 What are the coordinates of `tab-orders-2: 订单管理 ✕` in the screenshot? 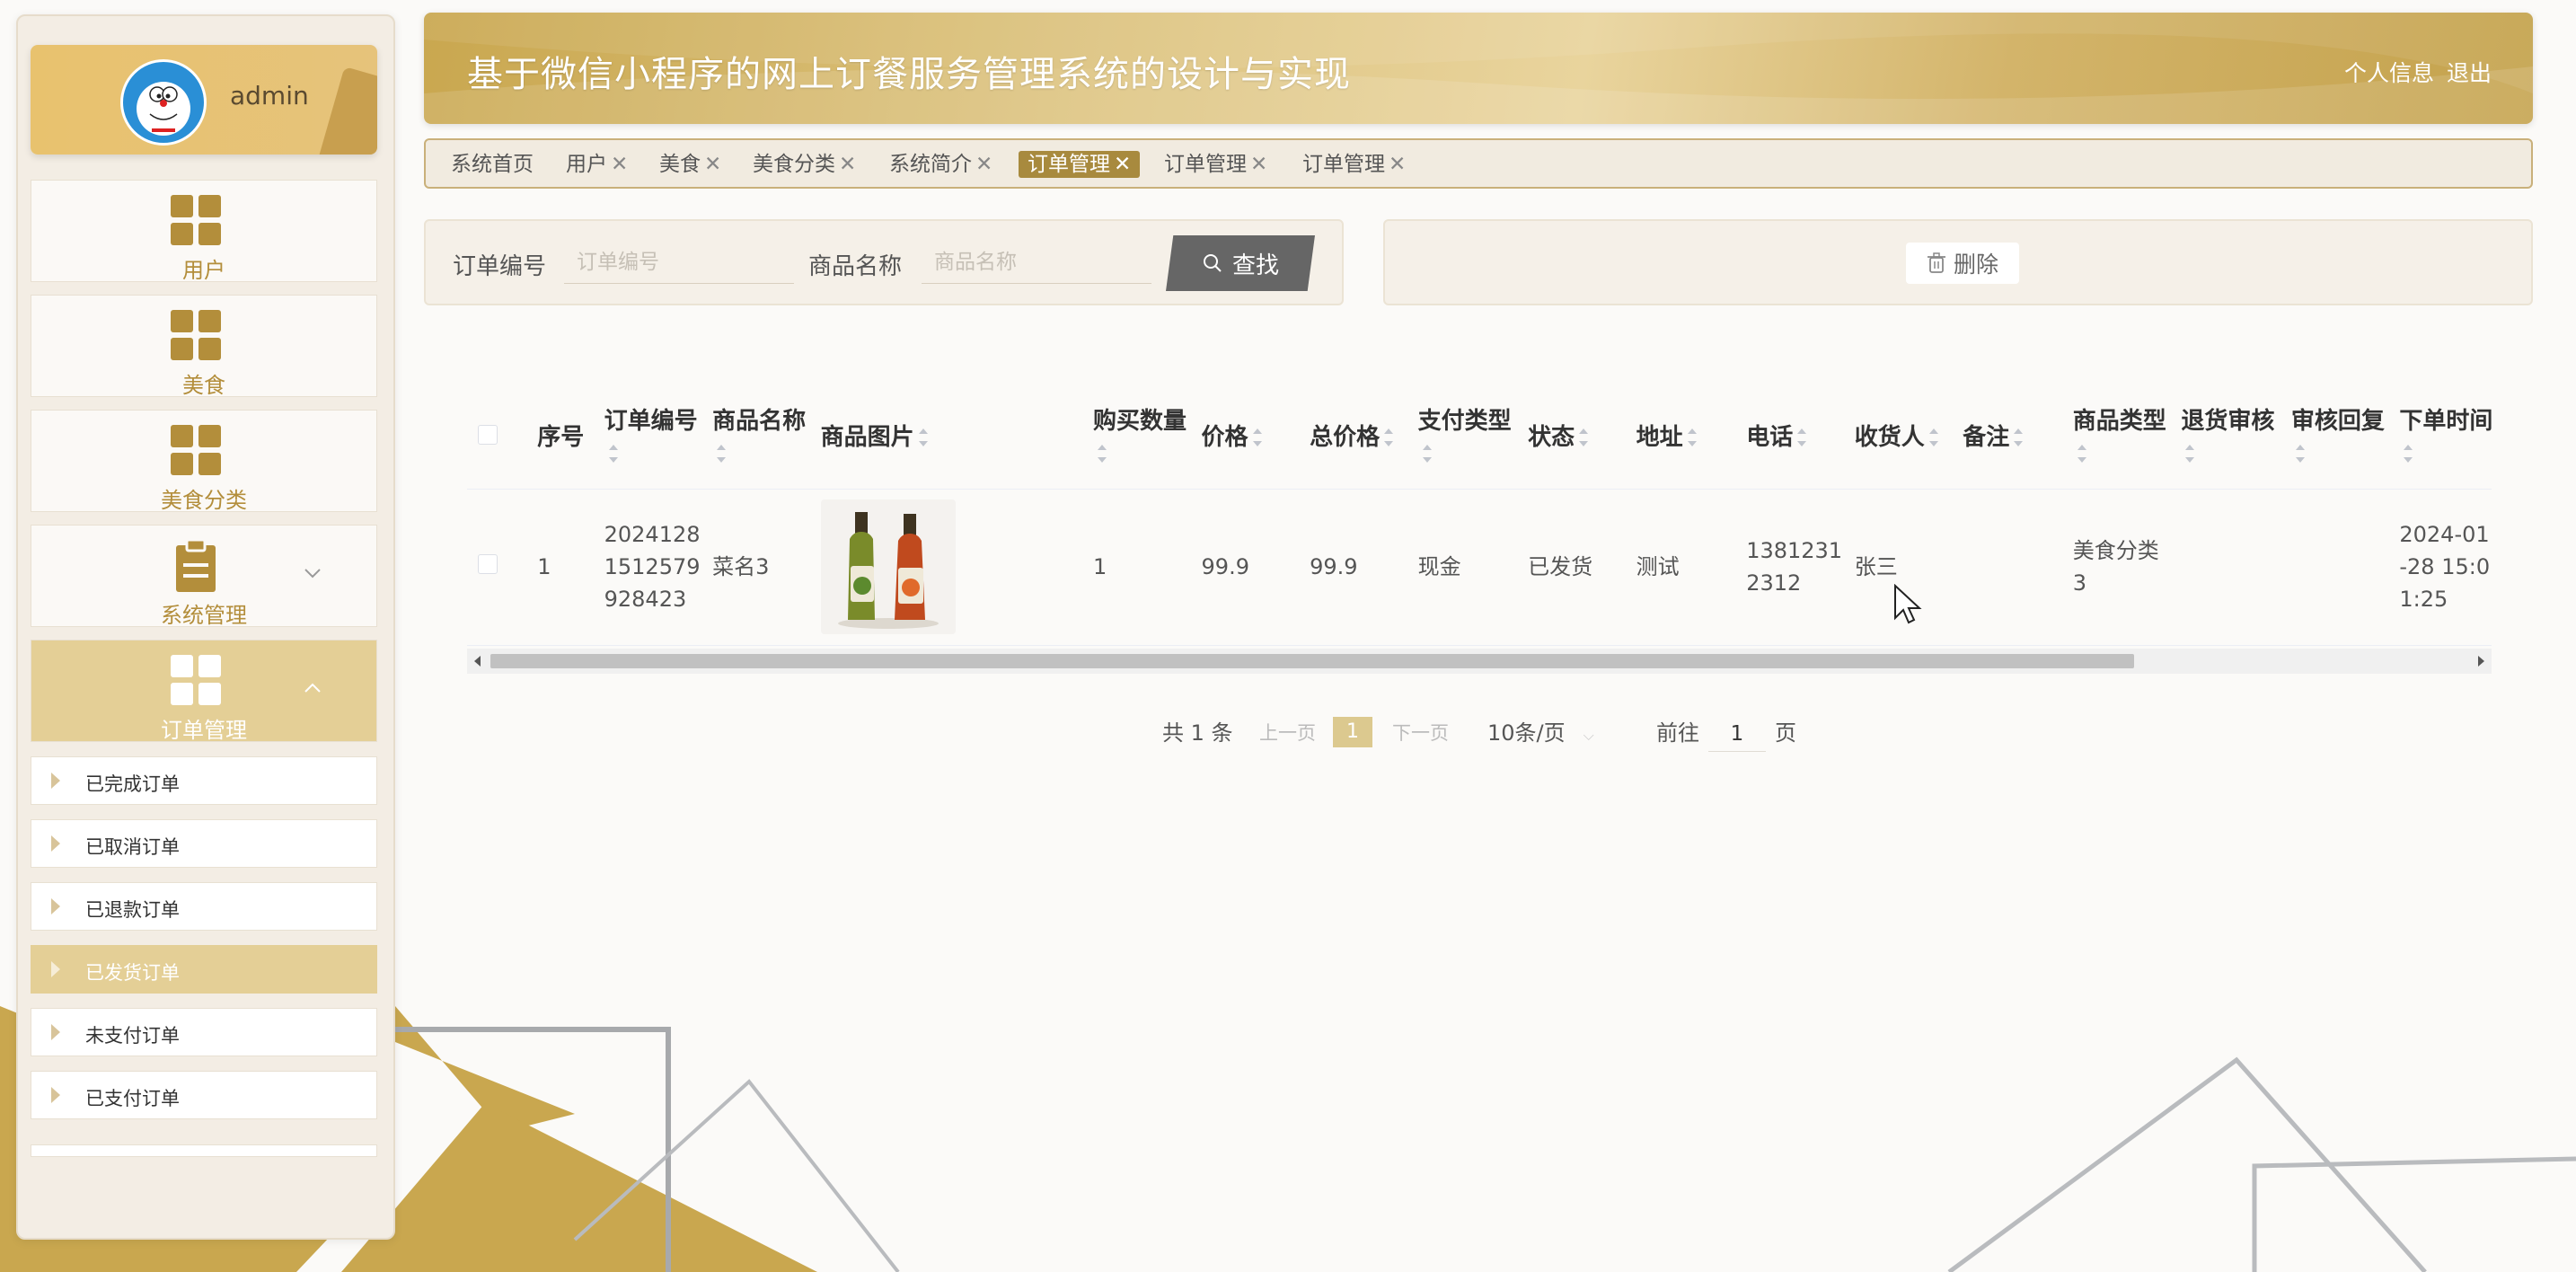 It's located at (1215, 164).